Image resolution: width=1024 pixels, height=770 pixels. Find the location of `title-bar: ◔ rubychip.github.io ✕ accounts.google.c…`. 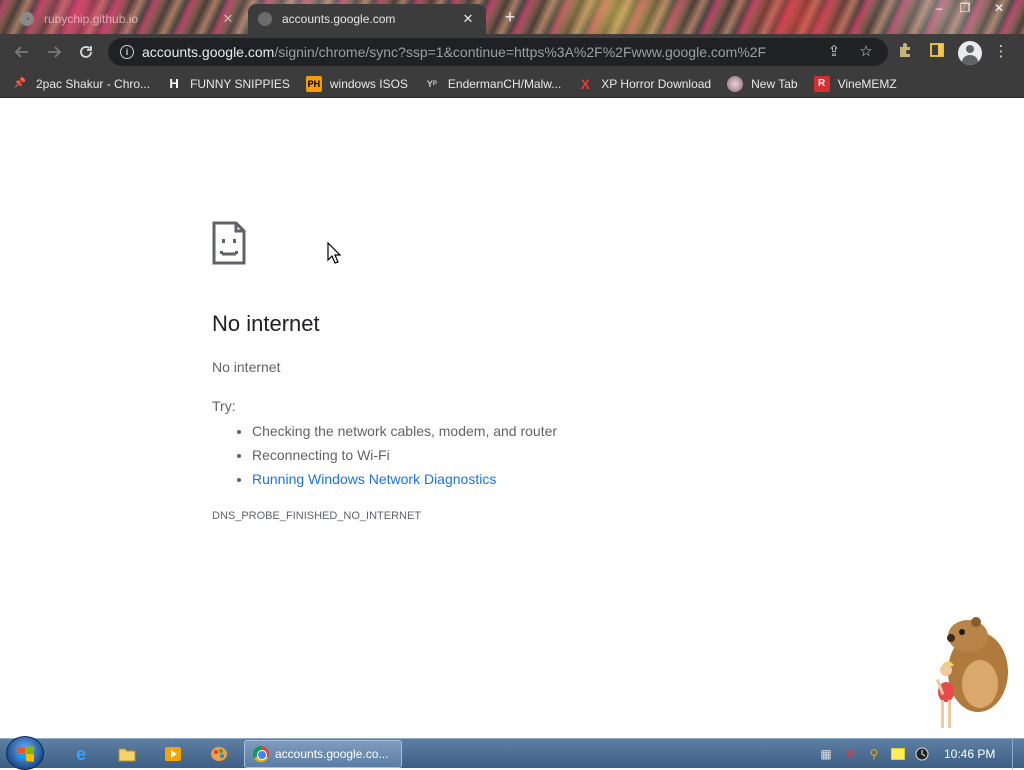

title-bar: ◔ rubychip.github.io ✕ accounts.google.c… is located at coordinates (512, 17).